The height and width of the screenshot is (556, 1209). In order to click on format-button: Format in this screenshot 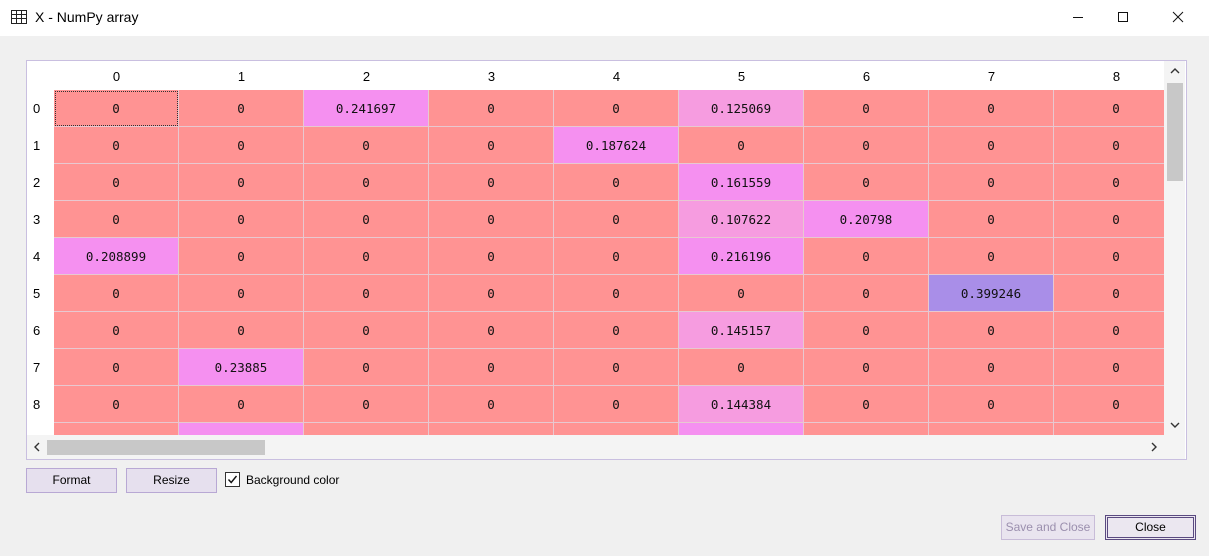, I will do `click(71, 480)`.